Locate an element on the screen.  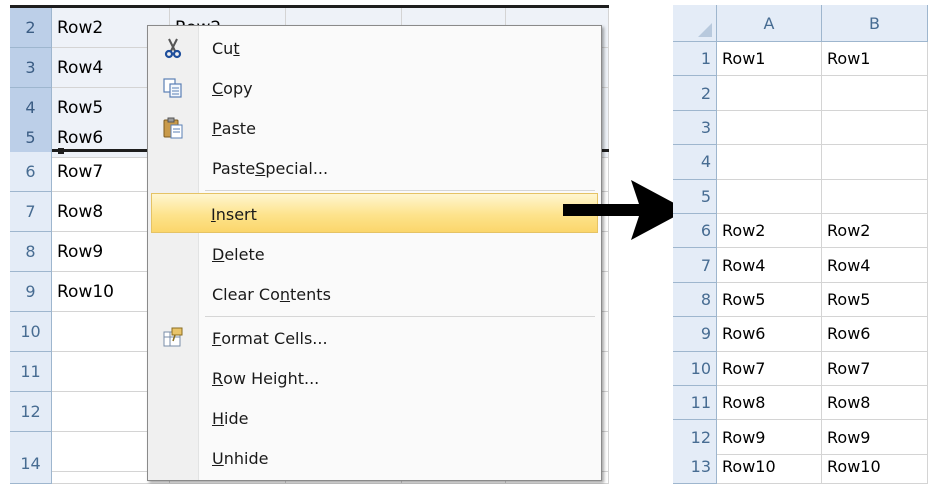
menu-item-delete: Delete is located at coordinates (374, 254).